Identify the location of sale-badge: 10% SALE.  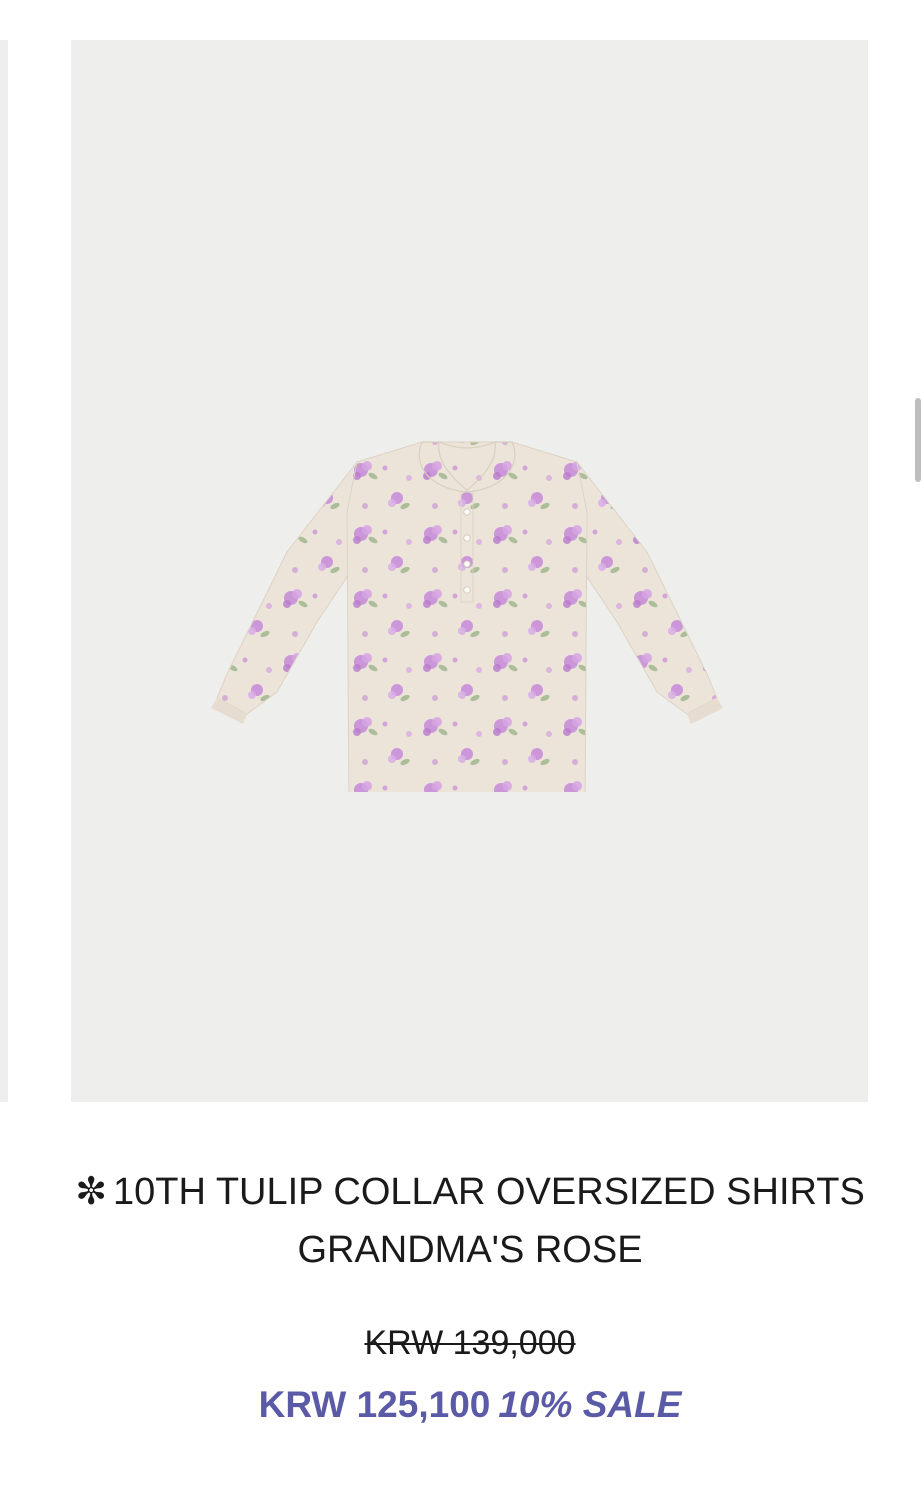
(590, 1404).